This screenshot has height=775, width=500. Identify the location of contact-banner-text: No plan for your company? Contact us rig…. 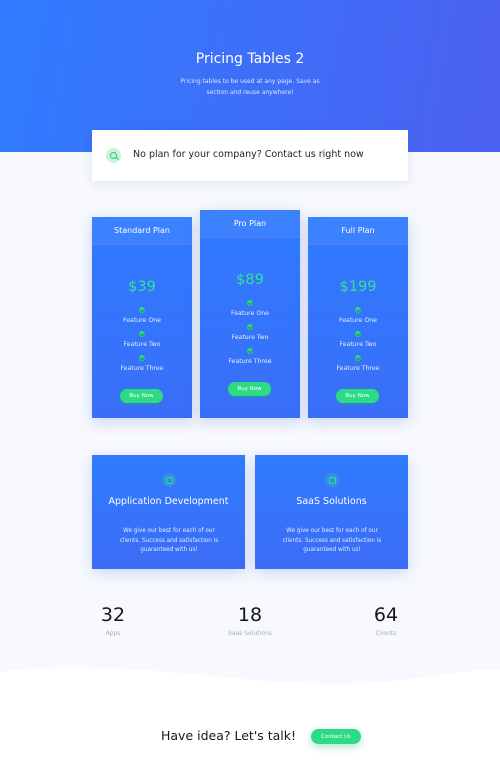
(248, 154).